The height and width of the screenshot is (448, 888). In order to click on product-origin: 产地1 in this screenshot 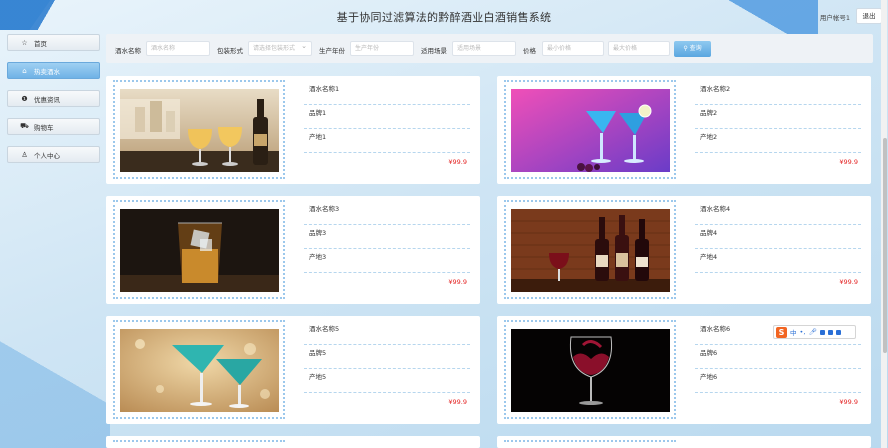, I will do `click(387, 142)`.